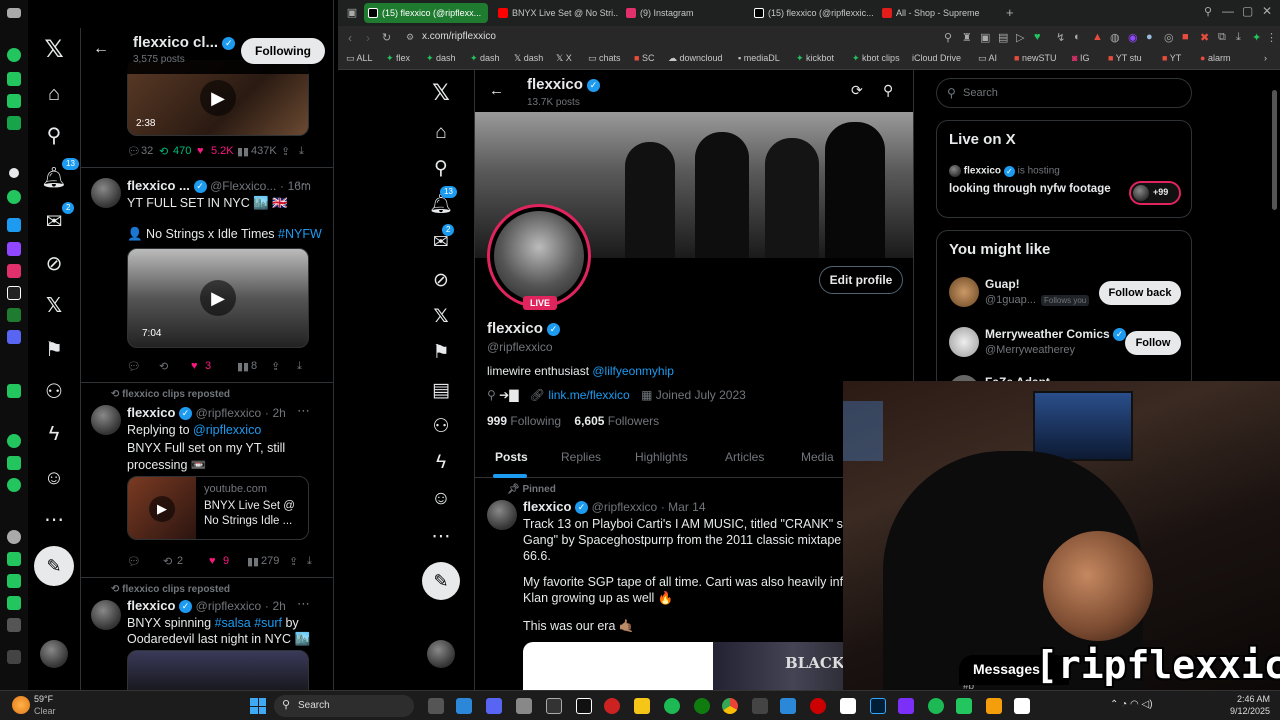 This screenshot has height=720, width=1280. What do you see at coordinates (612, 706) in the screenshot?
I see `opera-icon` at bounding box center [612, 706].